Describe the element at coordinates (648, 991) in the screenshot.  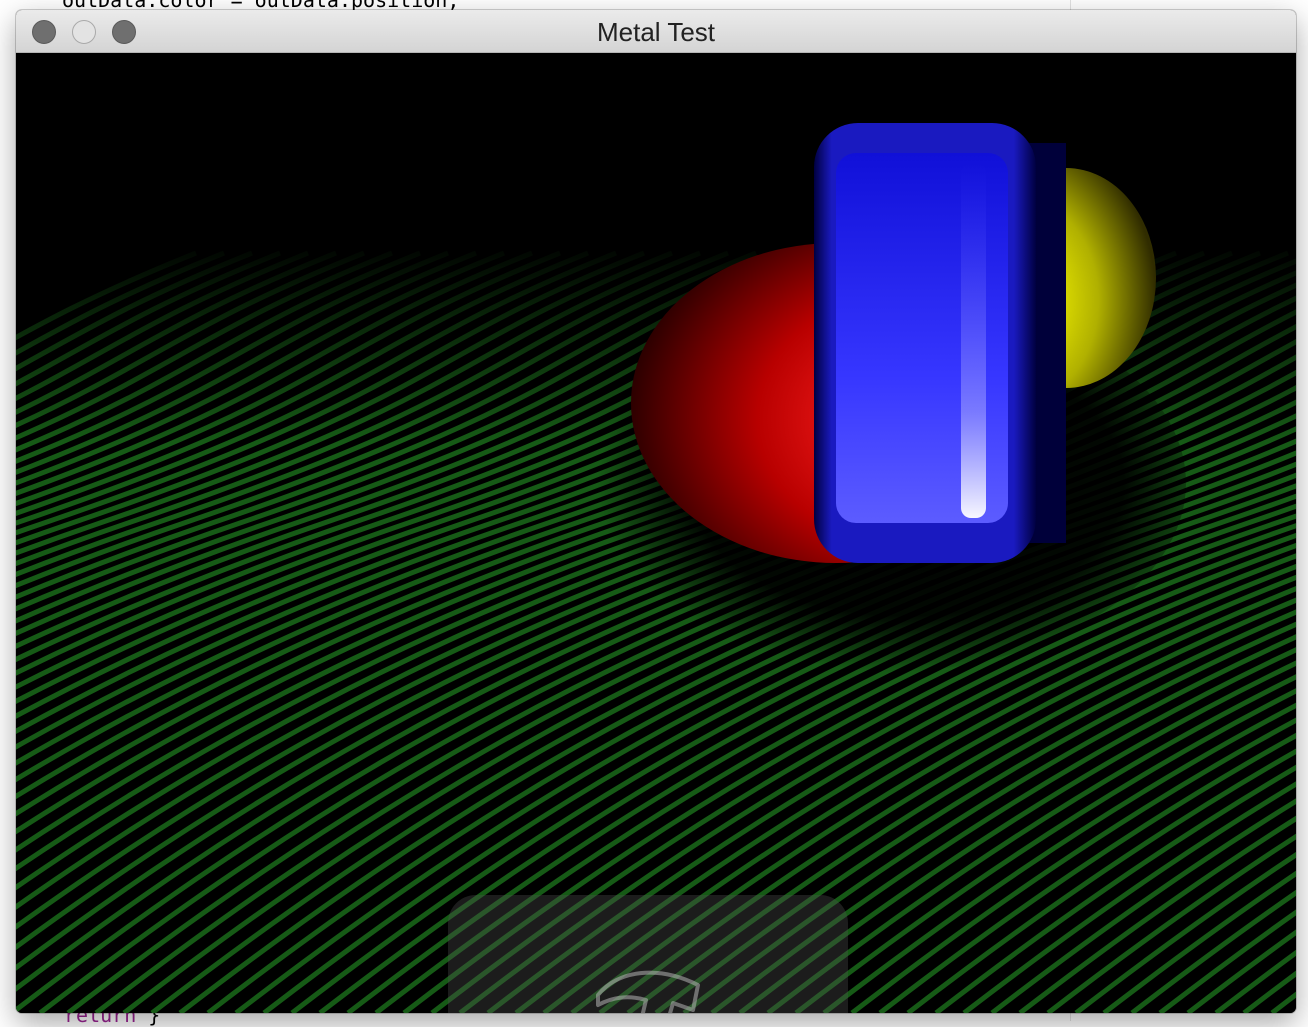
I see `hammer-icon` at that location.